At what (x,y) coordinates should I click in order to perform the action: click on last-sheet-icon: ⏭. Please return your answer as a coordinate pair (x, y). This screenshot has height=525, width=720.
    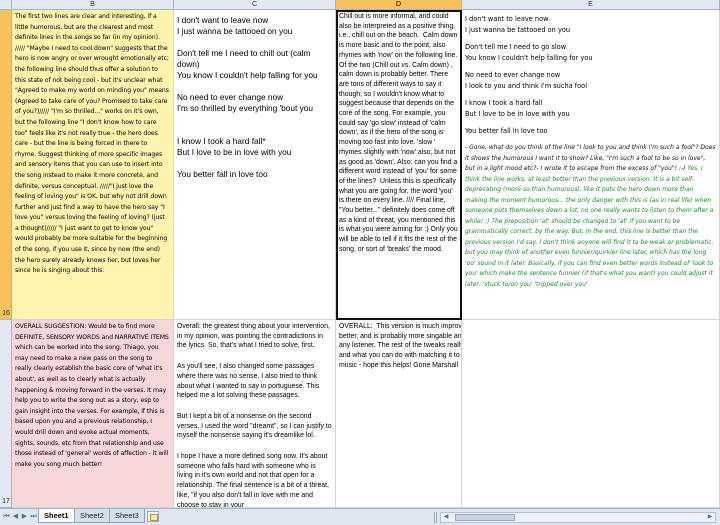
    Looking at the image, I should click on (33, 517).